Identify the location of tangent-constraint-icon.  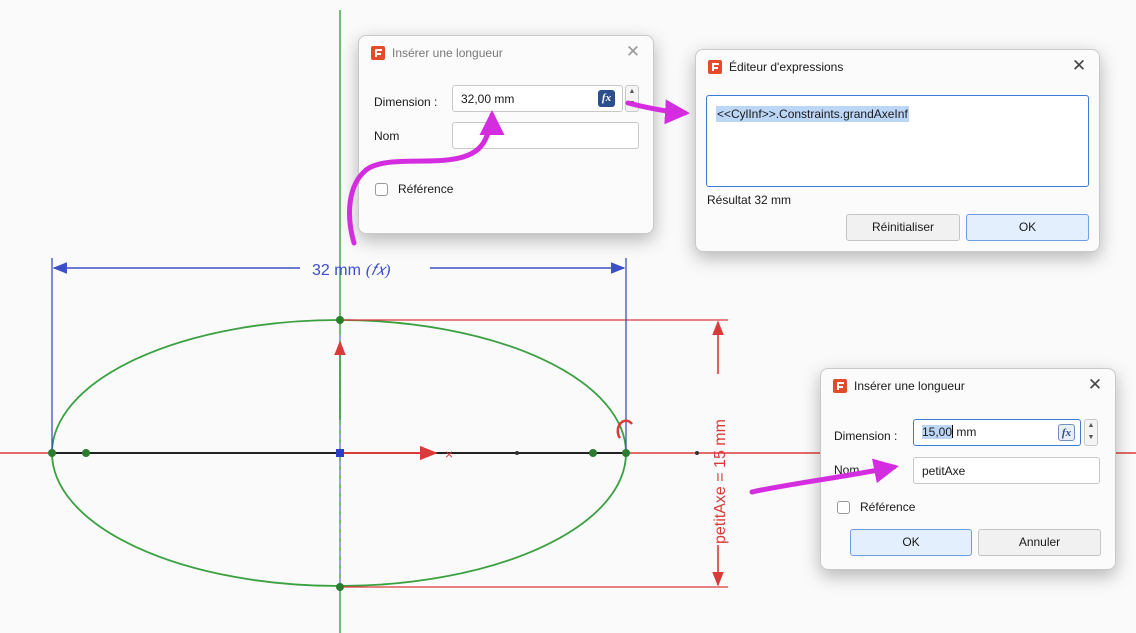
(625, 429).